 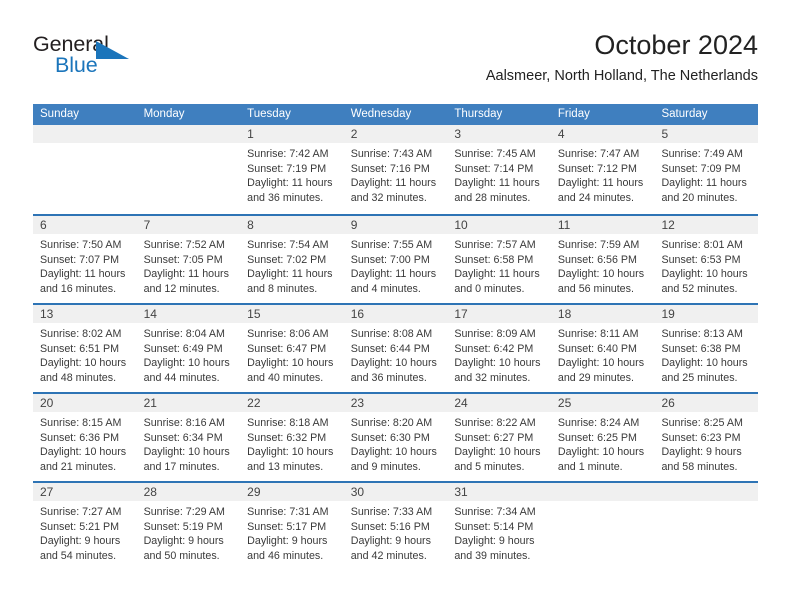 What do you see at coordinates (85, 492) in the screenshot?
I see `day-number: 27` at bounding box center [85, 492].